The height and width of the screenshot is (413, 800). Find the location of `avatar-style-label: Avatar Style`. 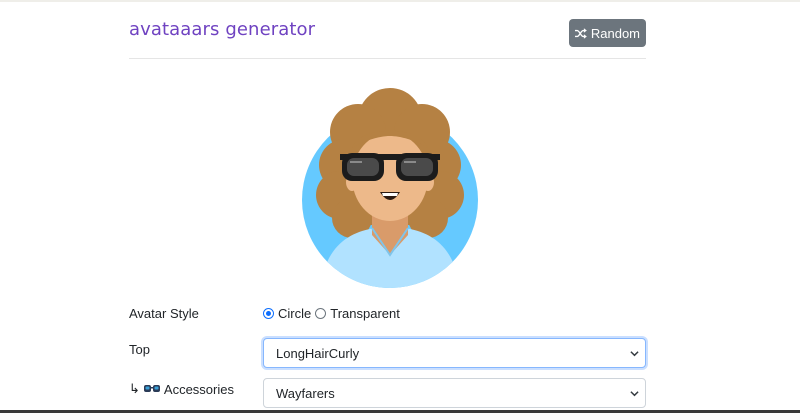

avatar-style-label: Avatar Style is located at coordinates (164, 313).